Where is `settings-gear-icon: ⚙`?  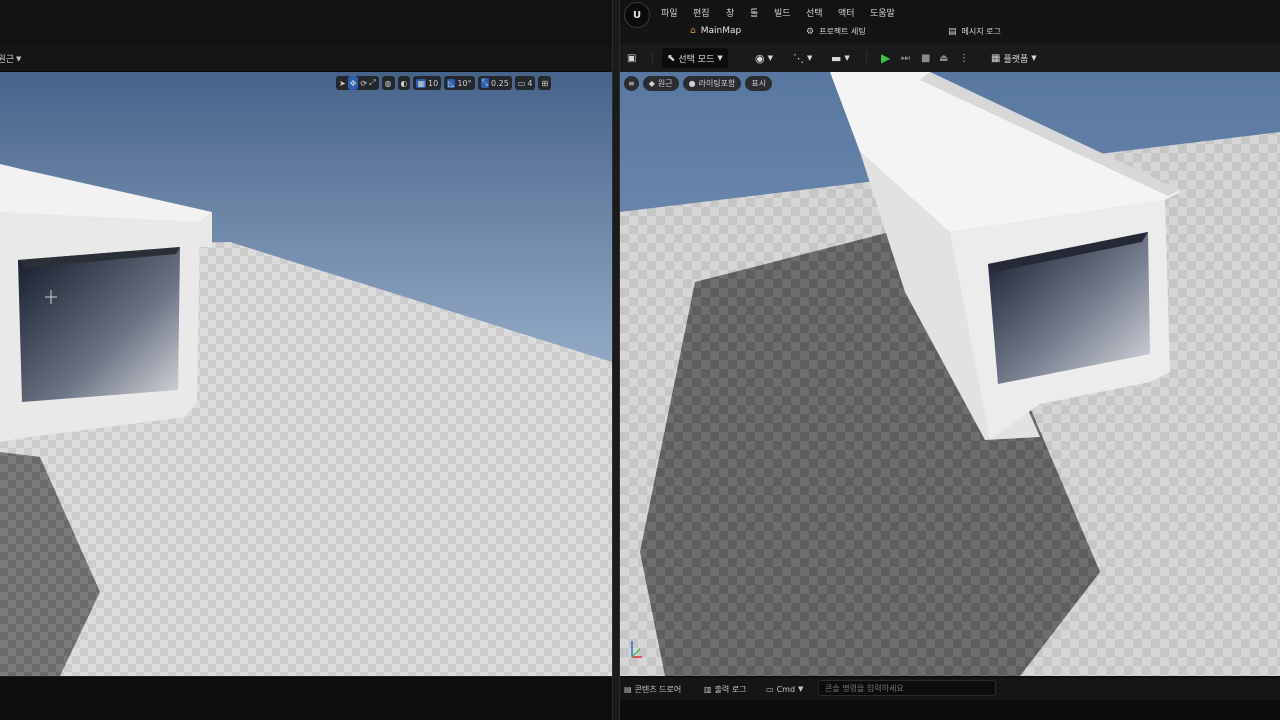 settings-gear-icon: ⚙ is located at coordinates (810, 31).